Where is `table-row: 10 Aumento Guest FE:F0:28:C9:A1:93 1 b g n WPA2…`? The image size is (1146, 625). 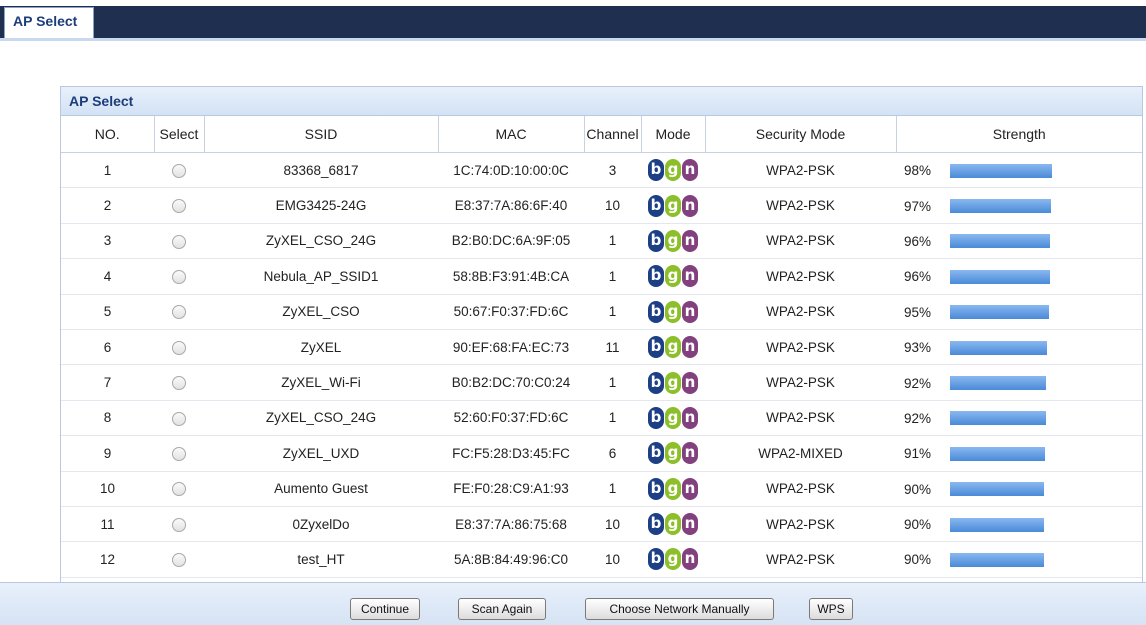 table-row: 10 Aumento Guest FE:F0:28:C9:A1:93 1 b g n WPA2… is located at coordinates (601, 489).